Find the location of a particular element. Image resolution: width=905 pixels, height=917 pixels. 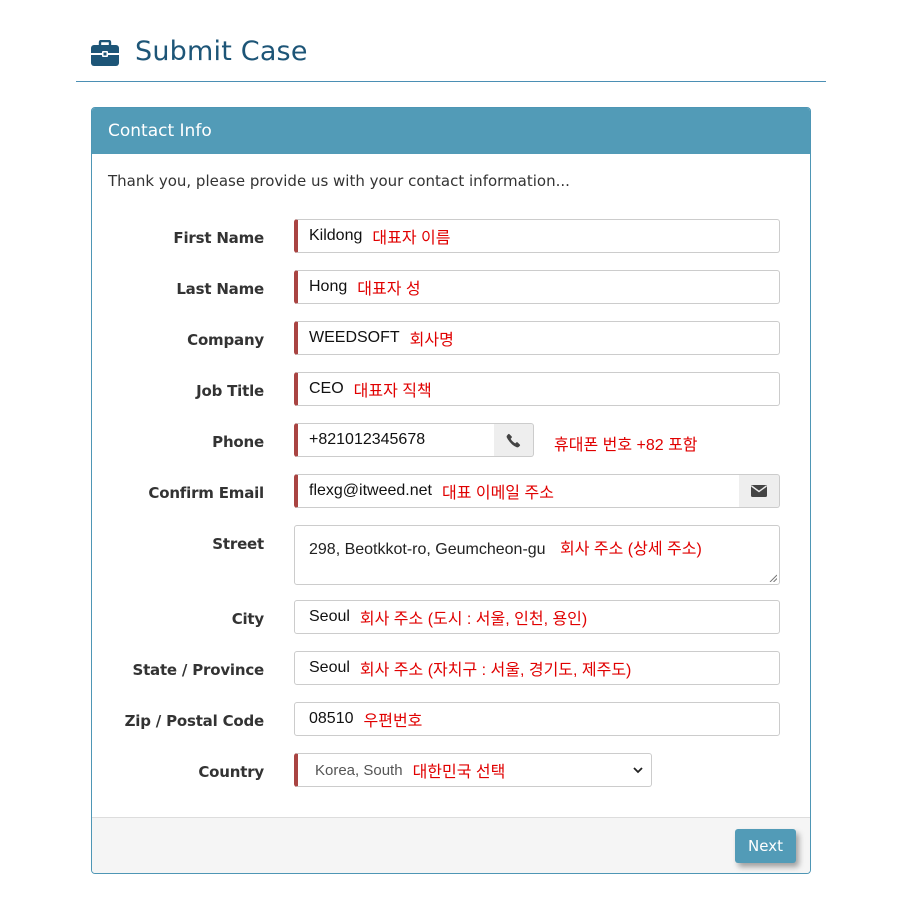

job-title-label: Job Title is located at coordinates (230, 391).